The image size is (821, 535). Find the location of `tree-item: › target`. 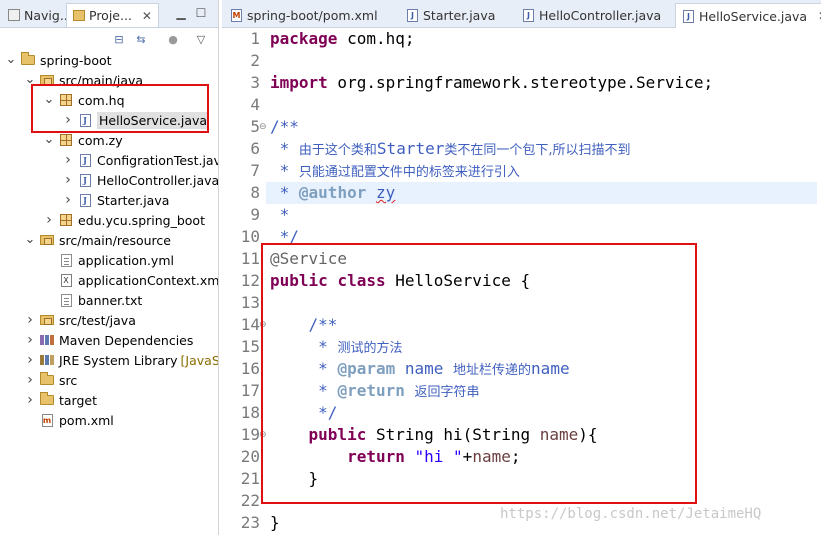

tree-item: › target is located at coordinates (60, 400).